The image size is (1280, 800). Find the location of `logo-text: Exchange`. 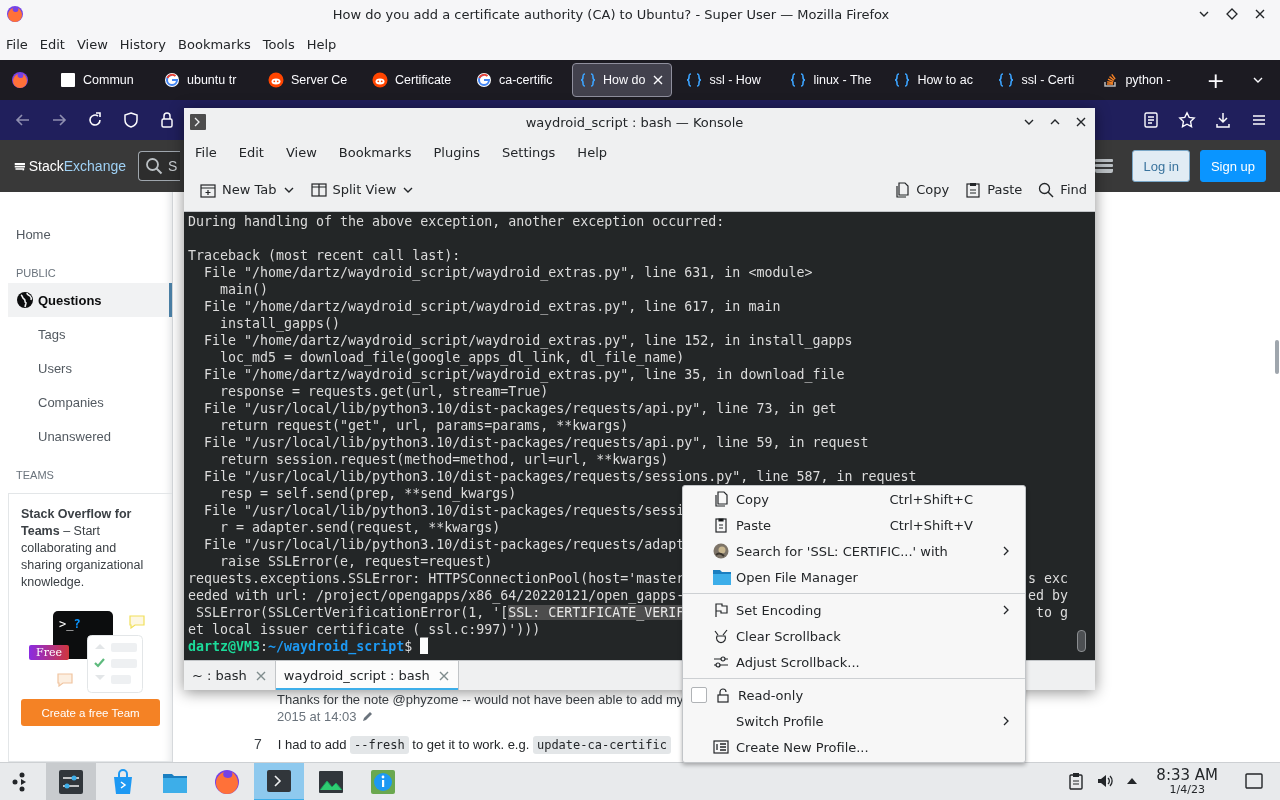

logo-text: Exchange is located at coordinates (94, 166).